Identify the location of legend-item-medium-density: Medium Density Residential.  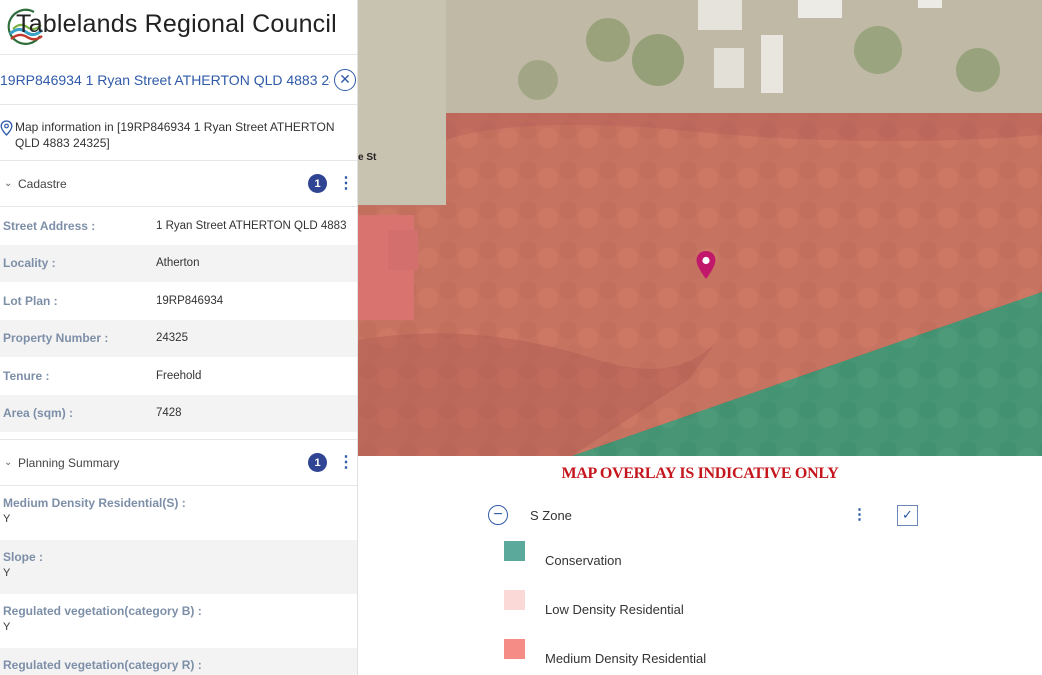
(605, 652).